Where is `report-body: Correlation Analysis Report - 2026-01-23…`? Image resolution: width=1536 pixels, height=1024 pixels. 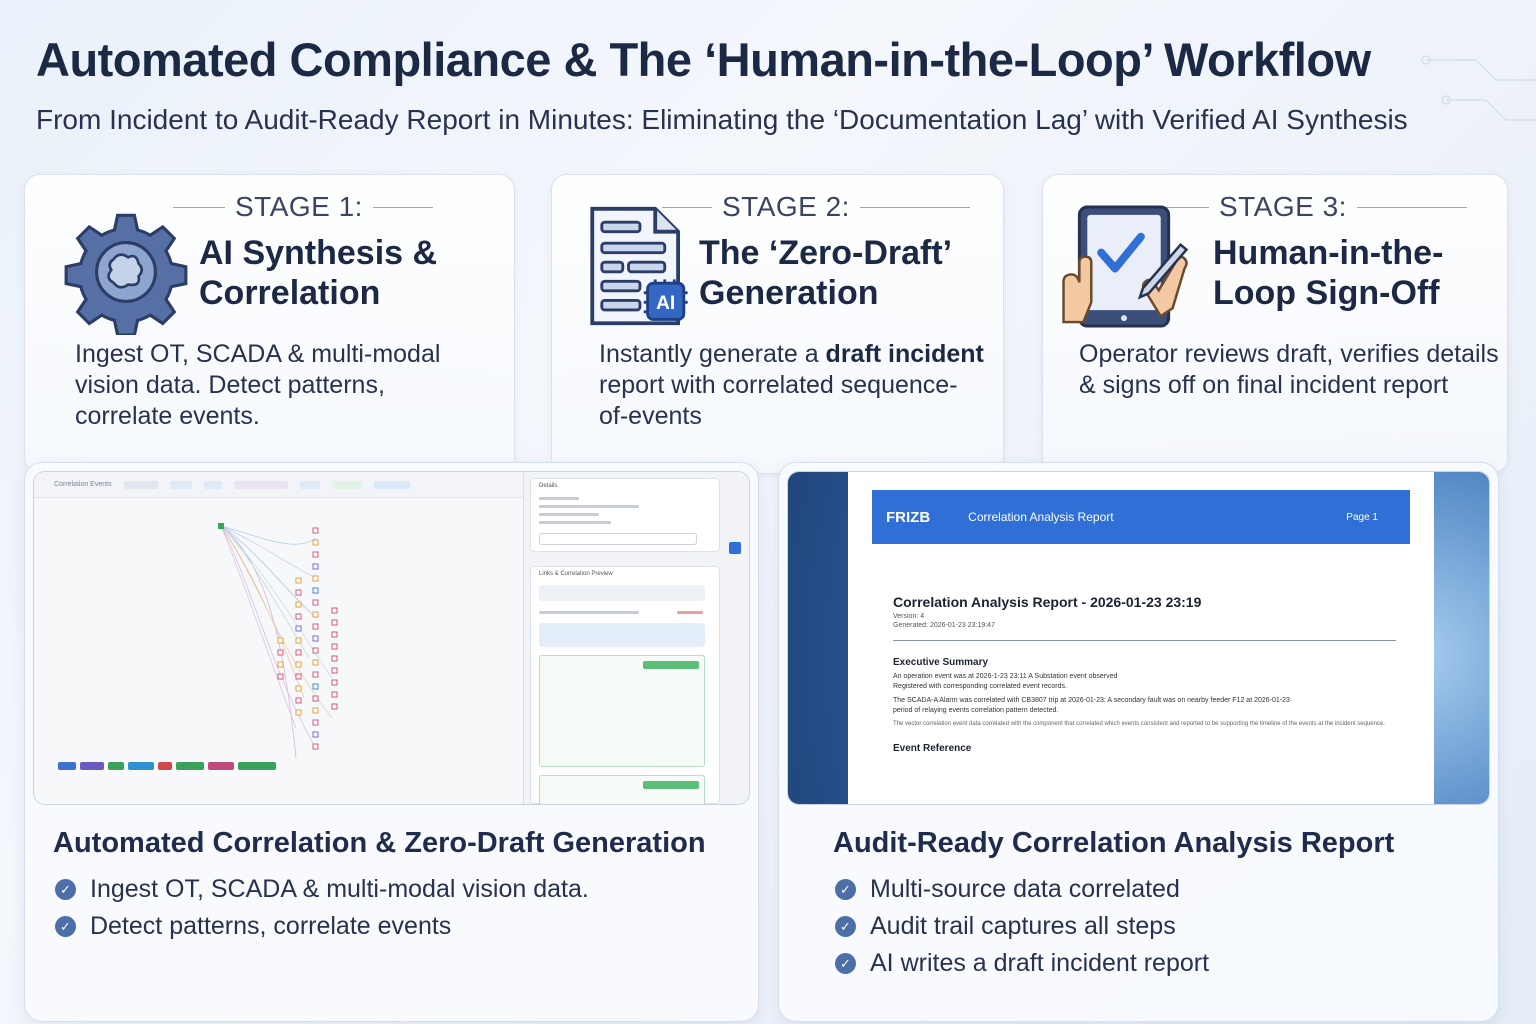
report-body: Correlation Analysis Report - 2026-01-23… is located at coordinates (1144, 676).